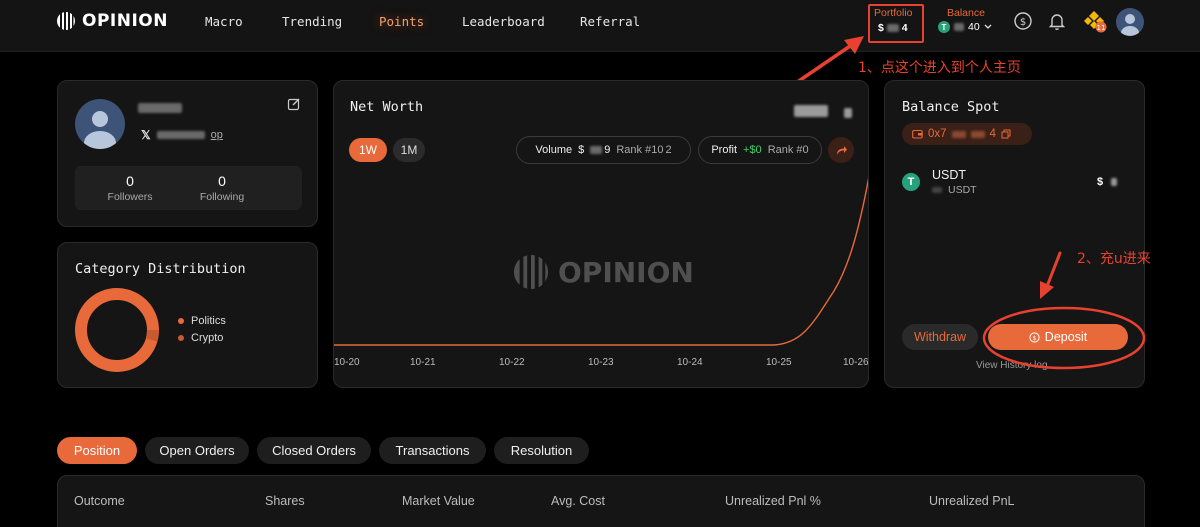 This screenshot has height=527, width=1200. I want to click on balance-dropdown: T 40, so click(965, 27).